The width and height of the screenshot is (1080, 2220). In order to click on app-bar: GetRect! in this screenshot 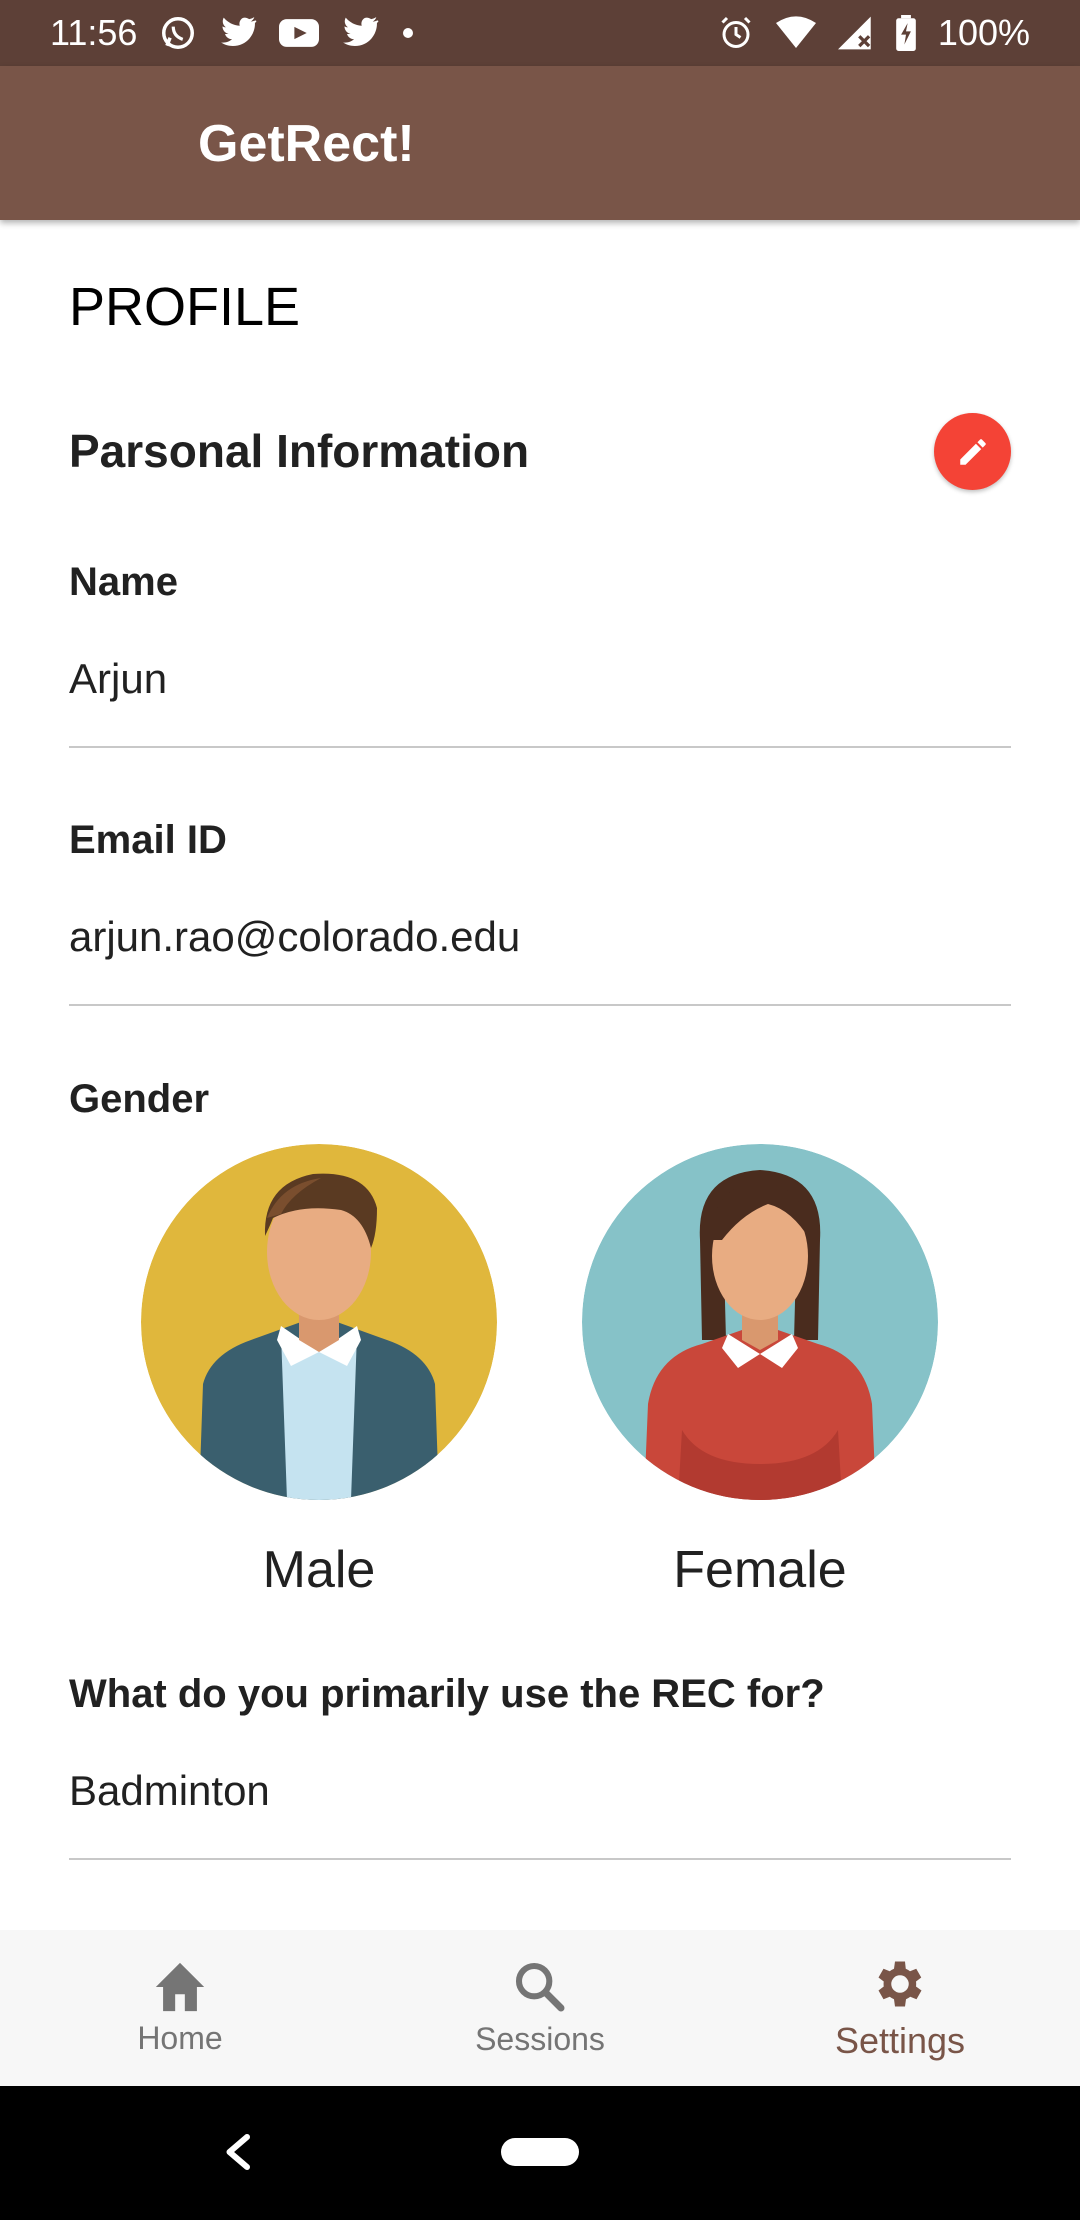, I will do `click(540, 143)`.